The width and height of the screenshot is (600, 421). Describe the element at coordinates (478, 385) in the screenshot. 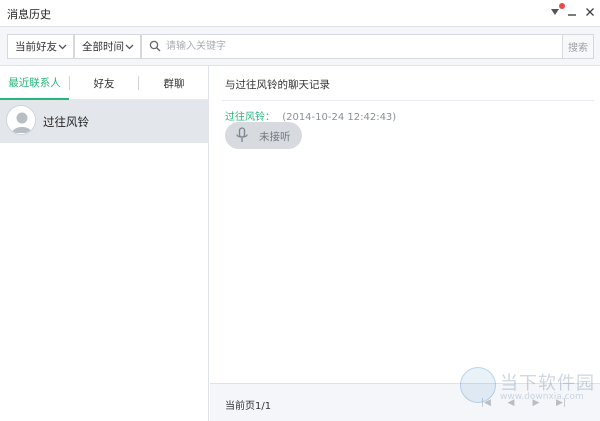

I see `watermark-logo` at that location.